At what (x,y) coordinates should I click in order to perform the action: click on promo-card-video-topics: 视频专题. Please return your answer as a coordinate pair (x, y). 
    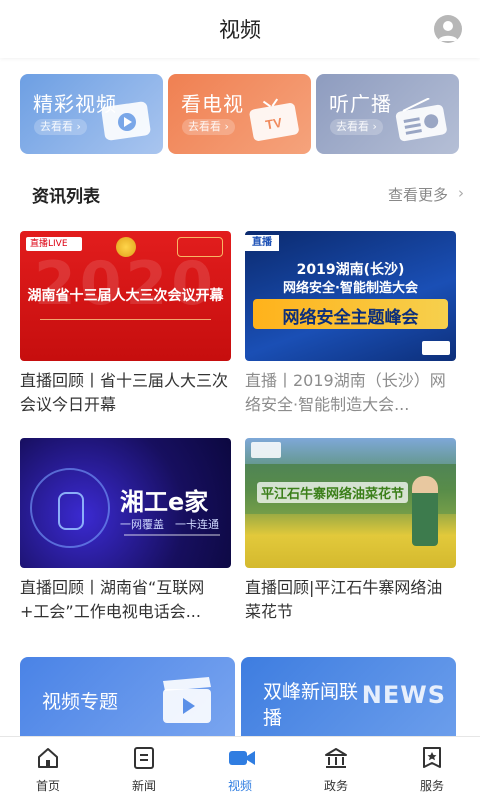
    Looking at the image, I should click on (127, 702).